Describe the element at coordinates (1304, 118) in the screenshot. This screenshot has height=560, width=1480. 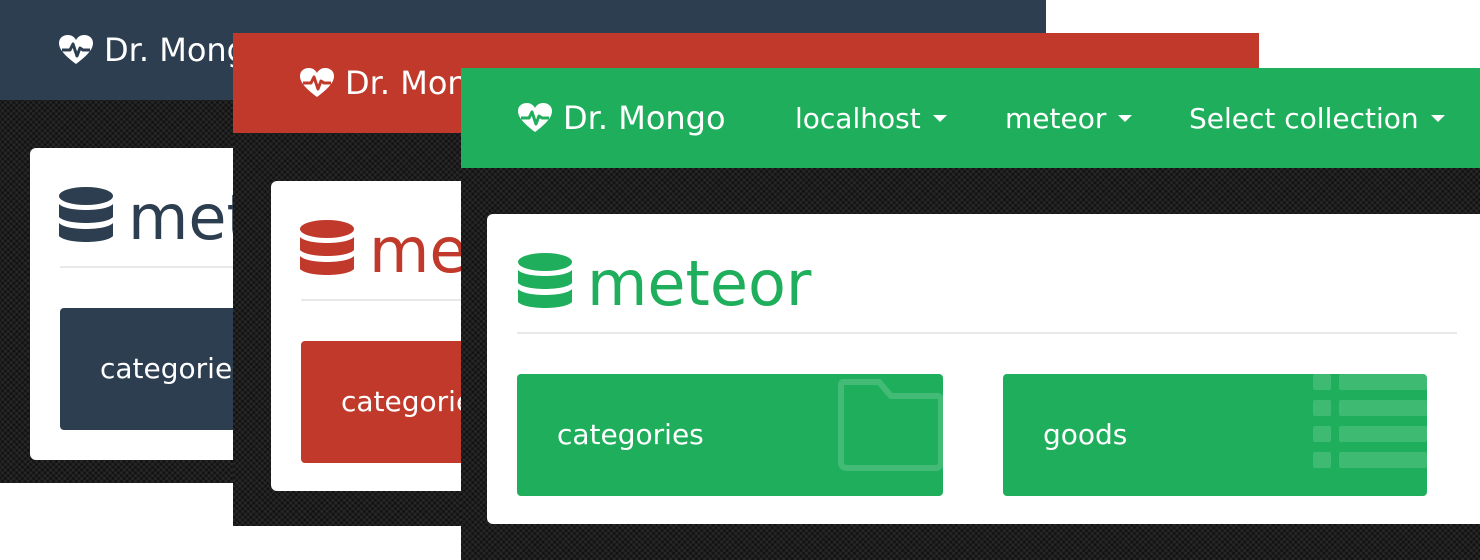
I see `collection-select-label: Select collection` at that location.